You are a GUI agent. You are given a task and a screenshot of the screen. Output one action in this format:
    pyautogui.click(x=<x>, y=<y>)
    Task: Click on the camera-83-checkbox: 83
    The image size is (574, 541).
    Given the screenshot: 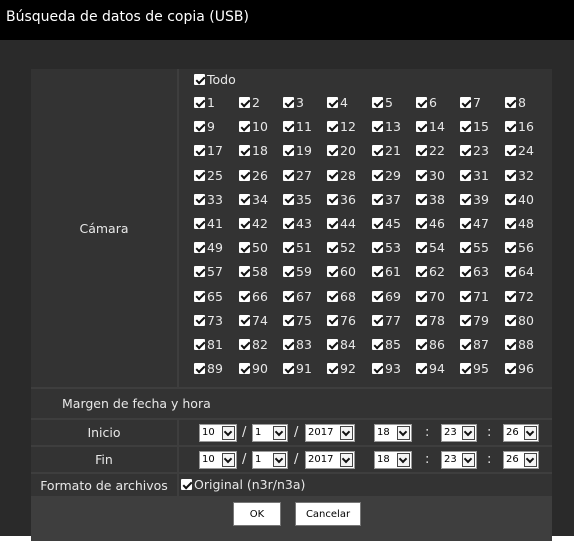 What is the action you would take?
    pyautogui.click(x=297, y=344)
    